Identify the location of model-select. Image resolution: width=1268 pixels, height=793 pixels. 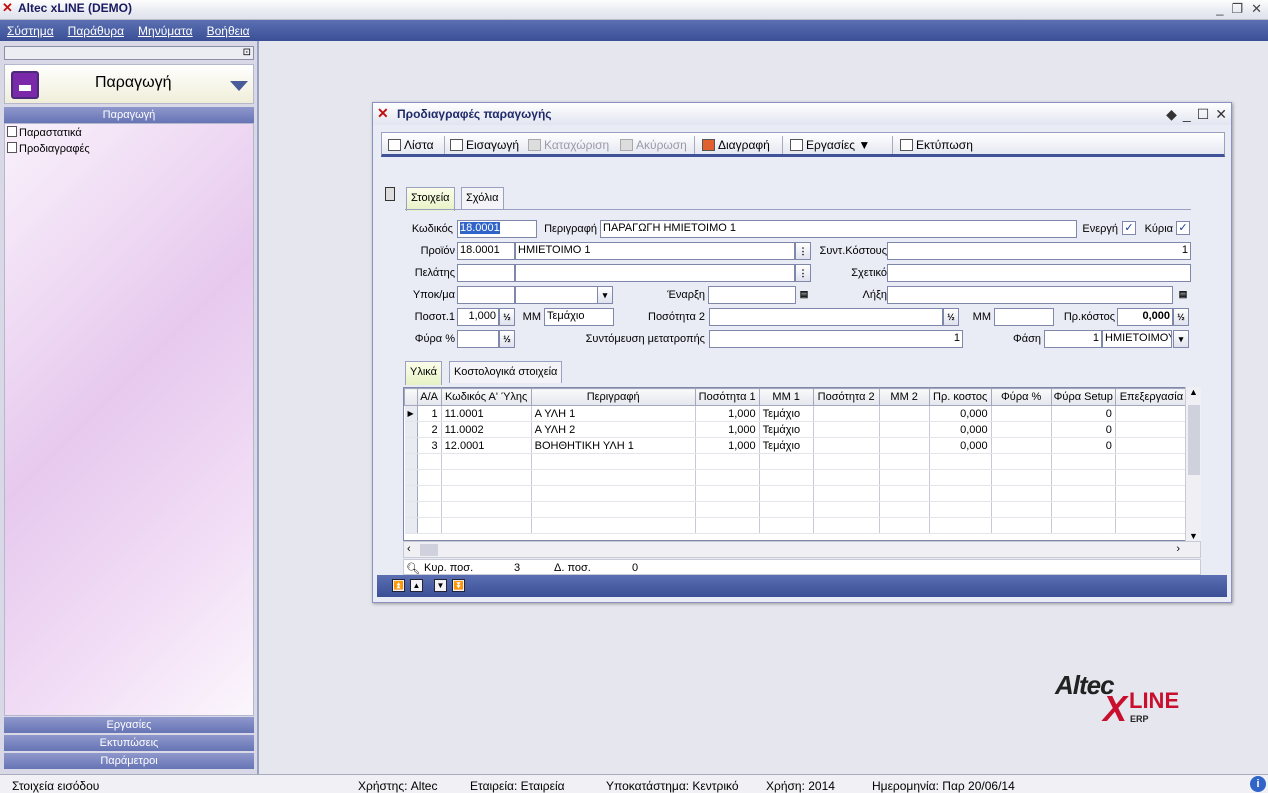
(557, 295).